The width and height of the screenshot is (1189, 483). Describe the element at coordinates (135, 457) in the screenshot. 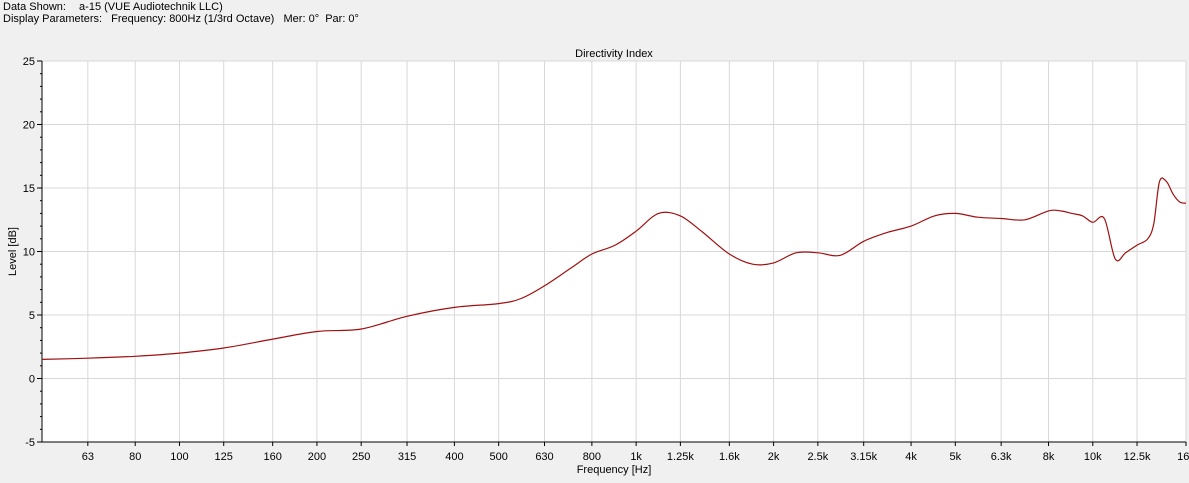

I see `x-tick-label: 80` at that location.